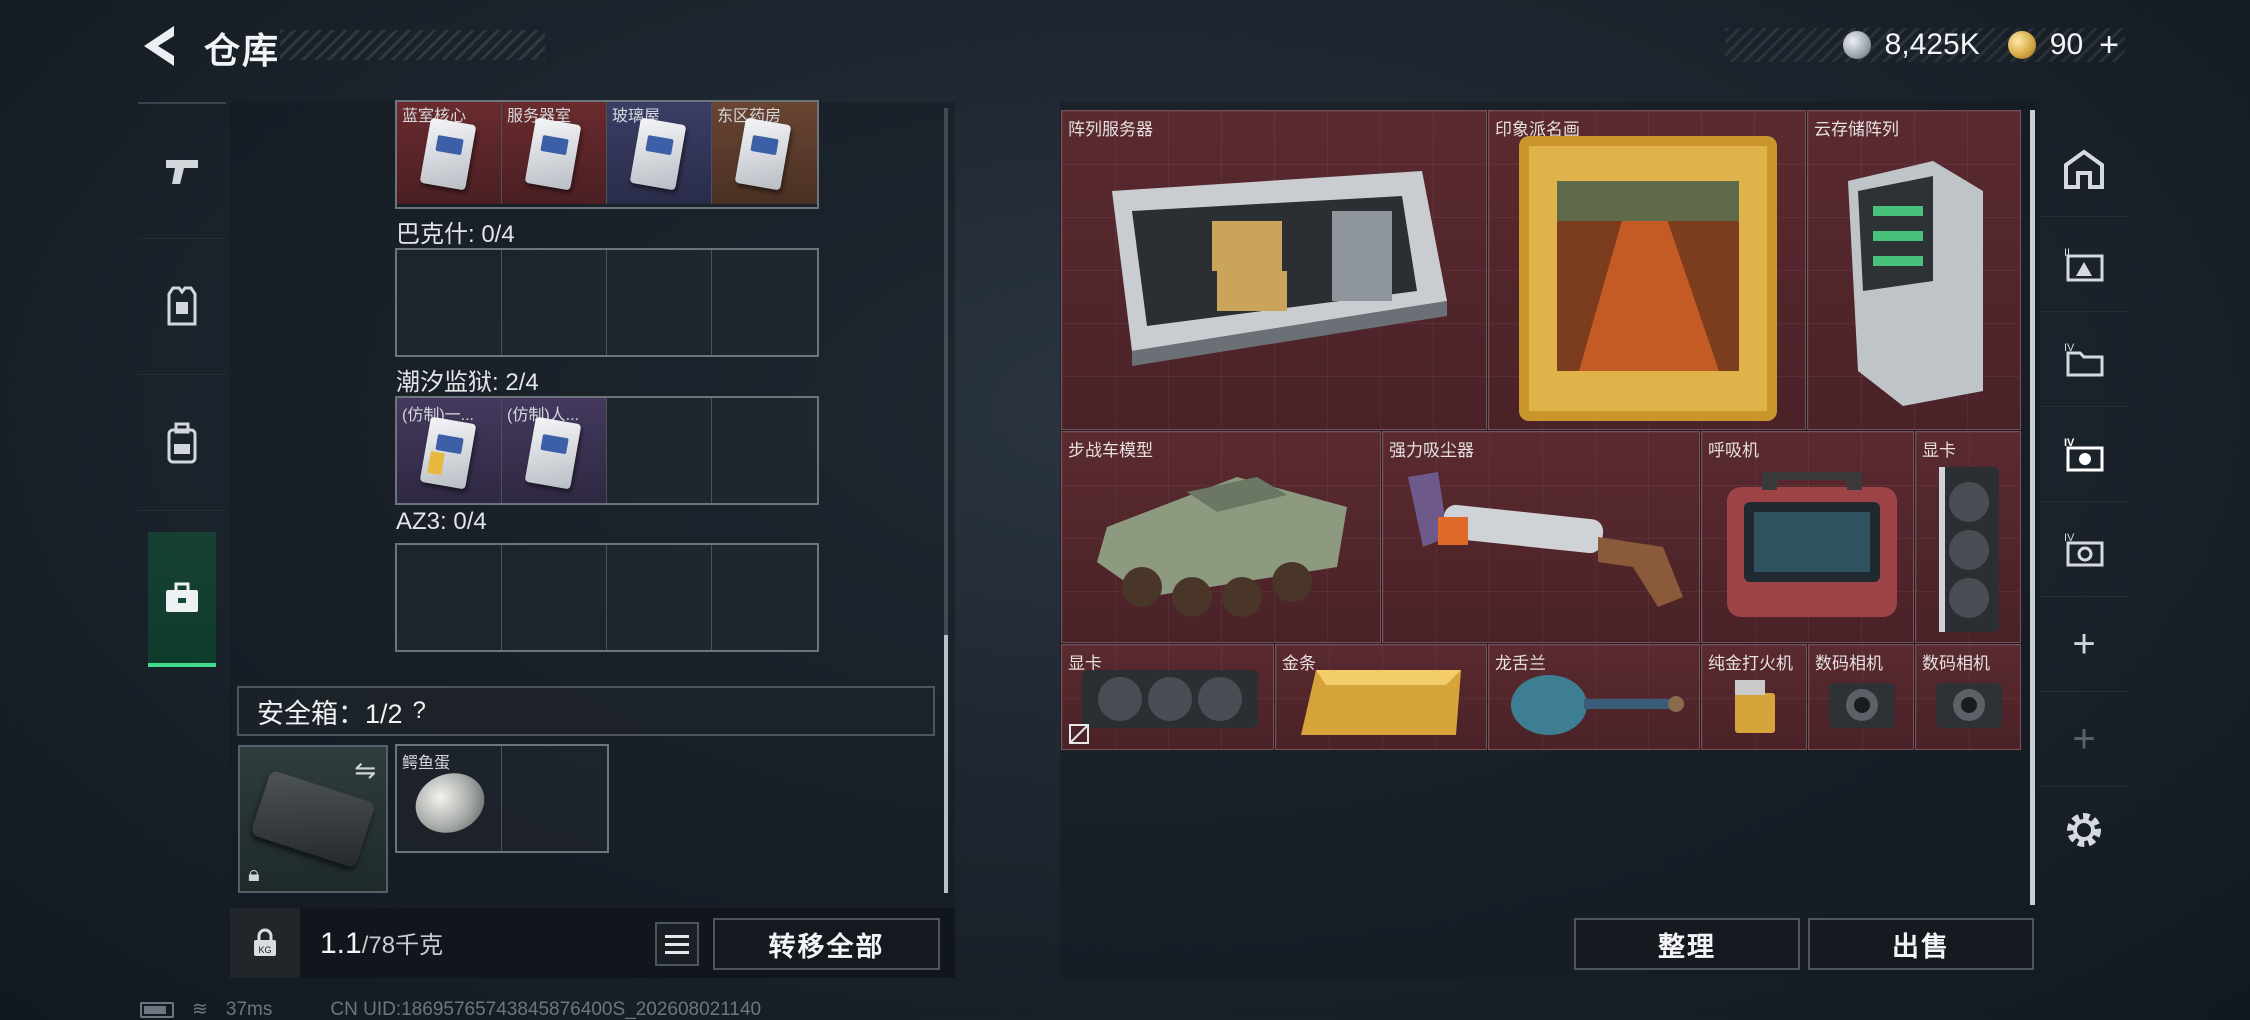  Describe the element at coordinates (1932, 44) in the screenshot. I see `silver-balance: 8,425K` at that location.